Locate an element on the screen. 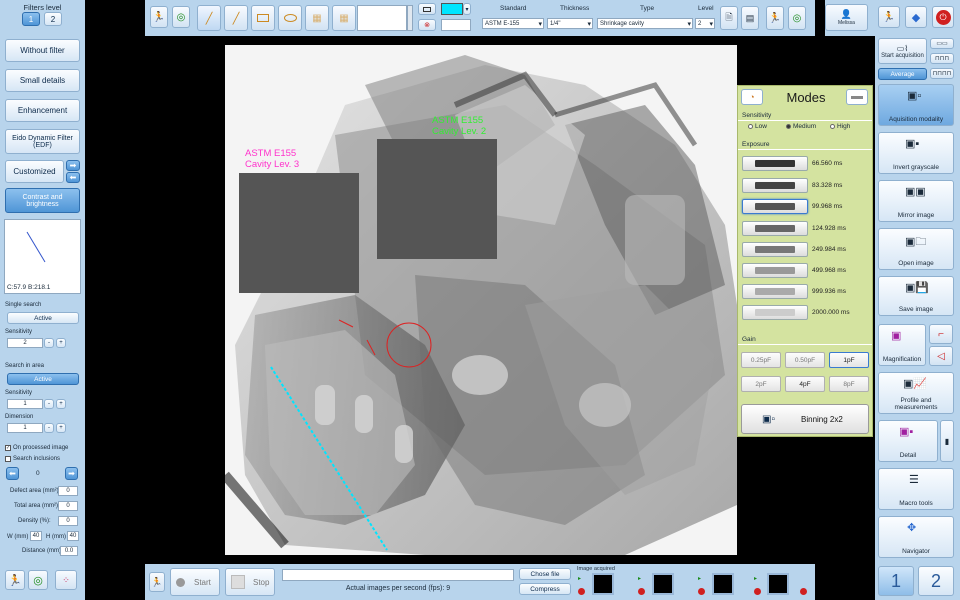  choose-file-button: Chose file is located at coordinates (545, 574).